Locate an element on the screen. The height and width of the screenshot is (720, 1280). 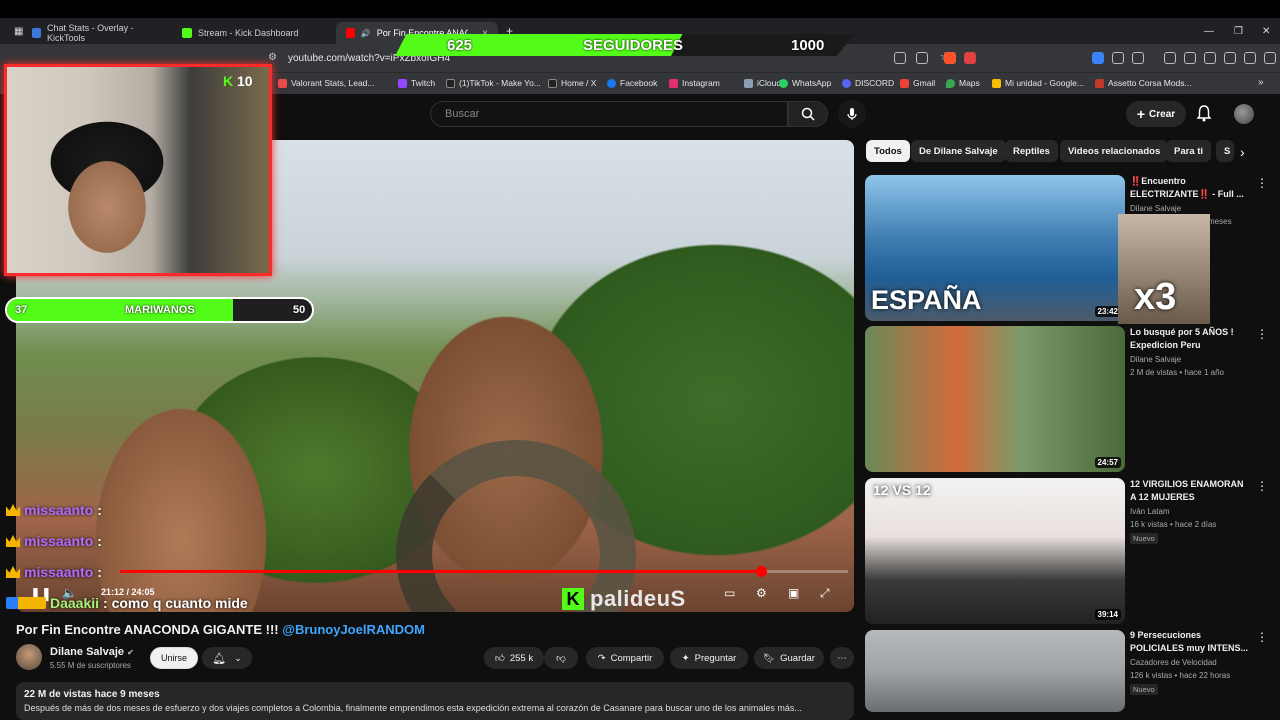
search-icon is located at coordinates (808, 114).